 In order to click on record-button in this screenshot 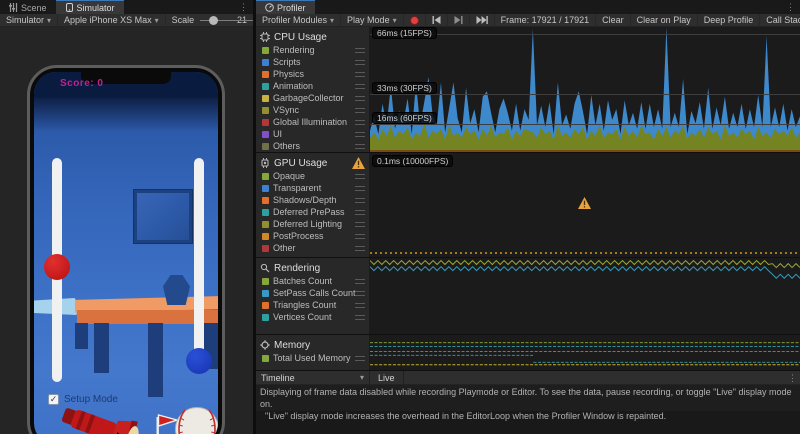, I will do `click(415, 20)`.